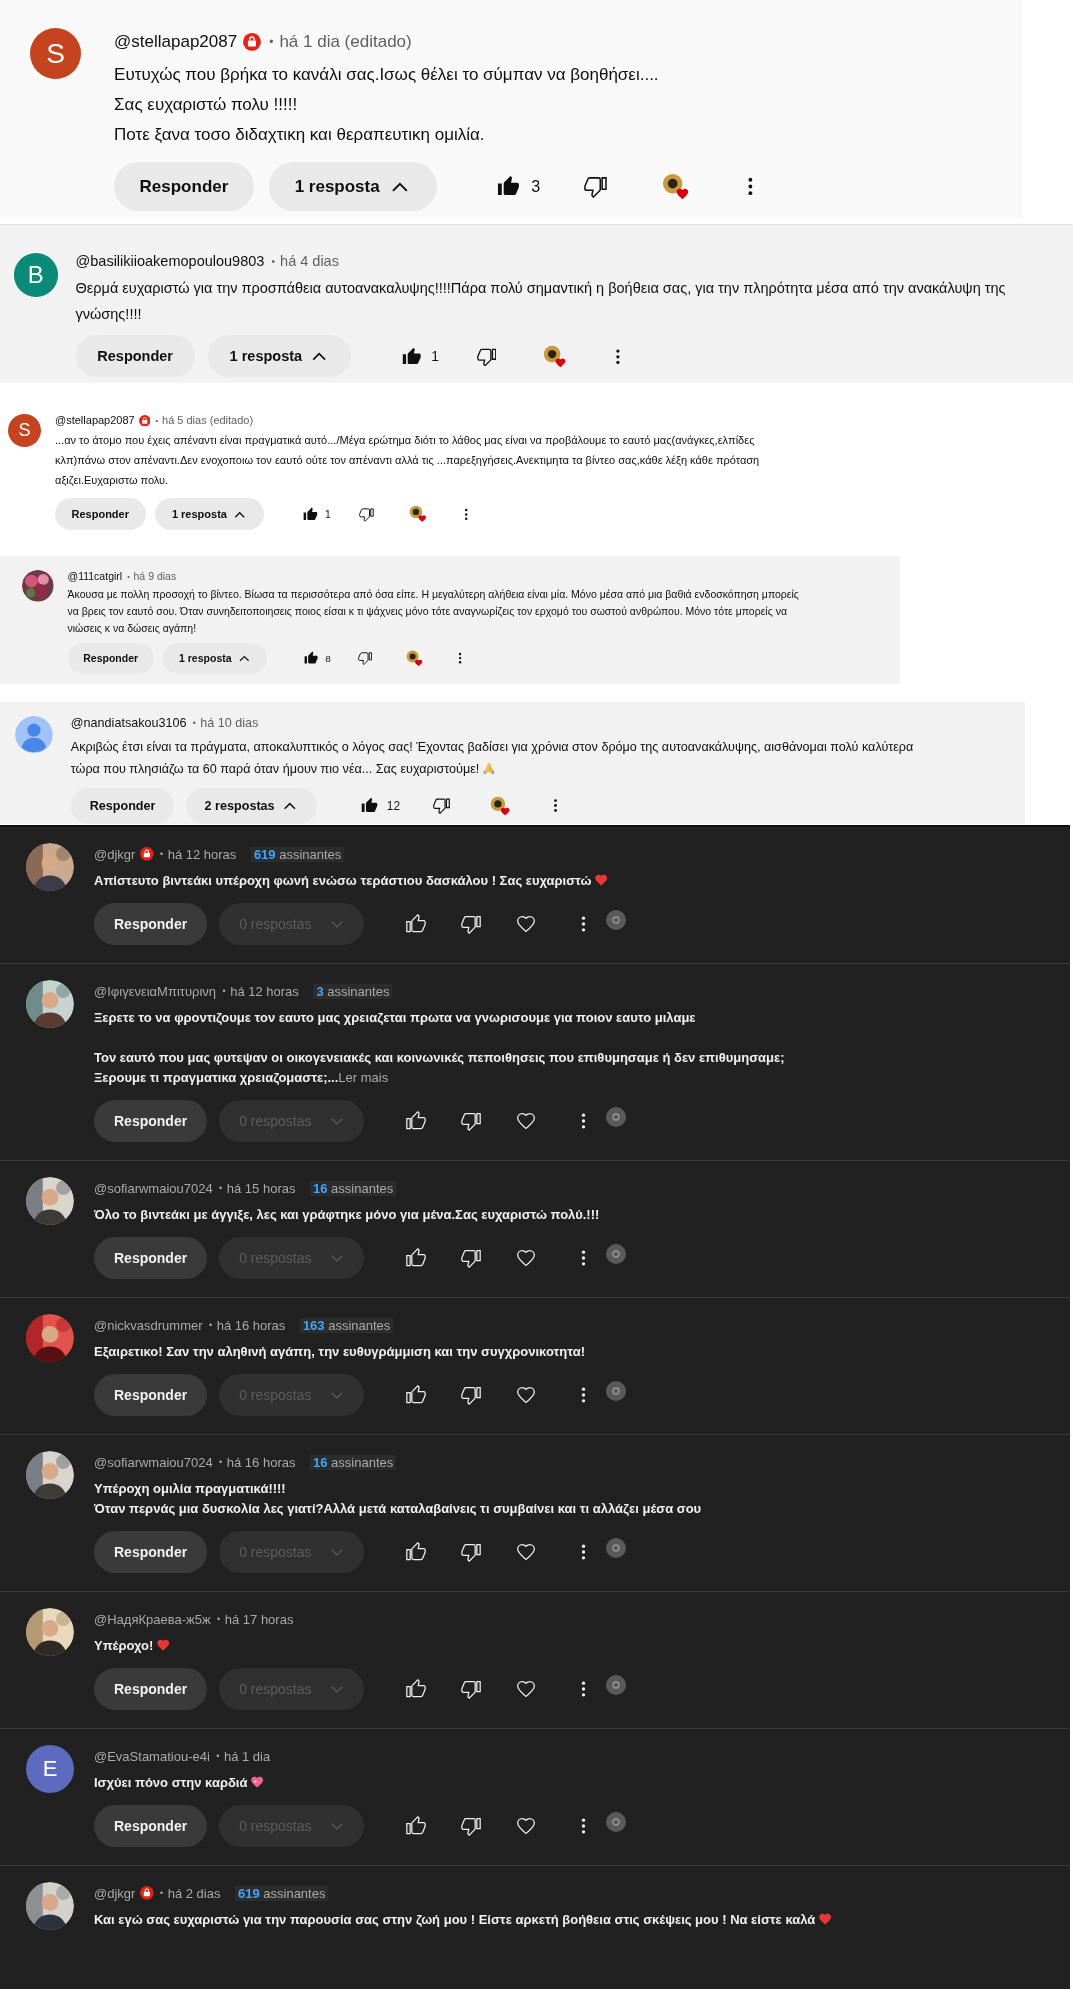 The height and width of the screenshot is (1989, 1073). Describe the element at coordinates (229, 722) in the screenshot. I see `comment-time: há 10 dias` at that location.